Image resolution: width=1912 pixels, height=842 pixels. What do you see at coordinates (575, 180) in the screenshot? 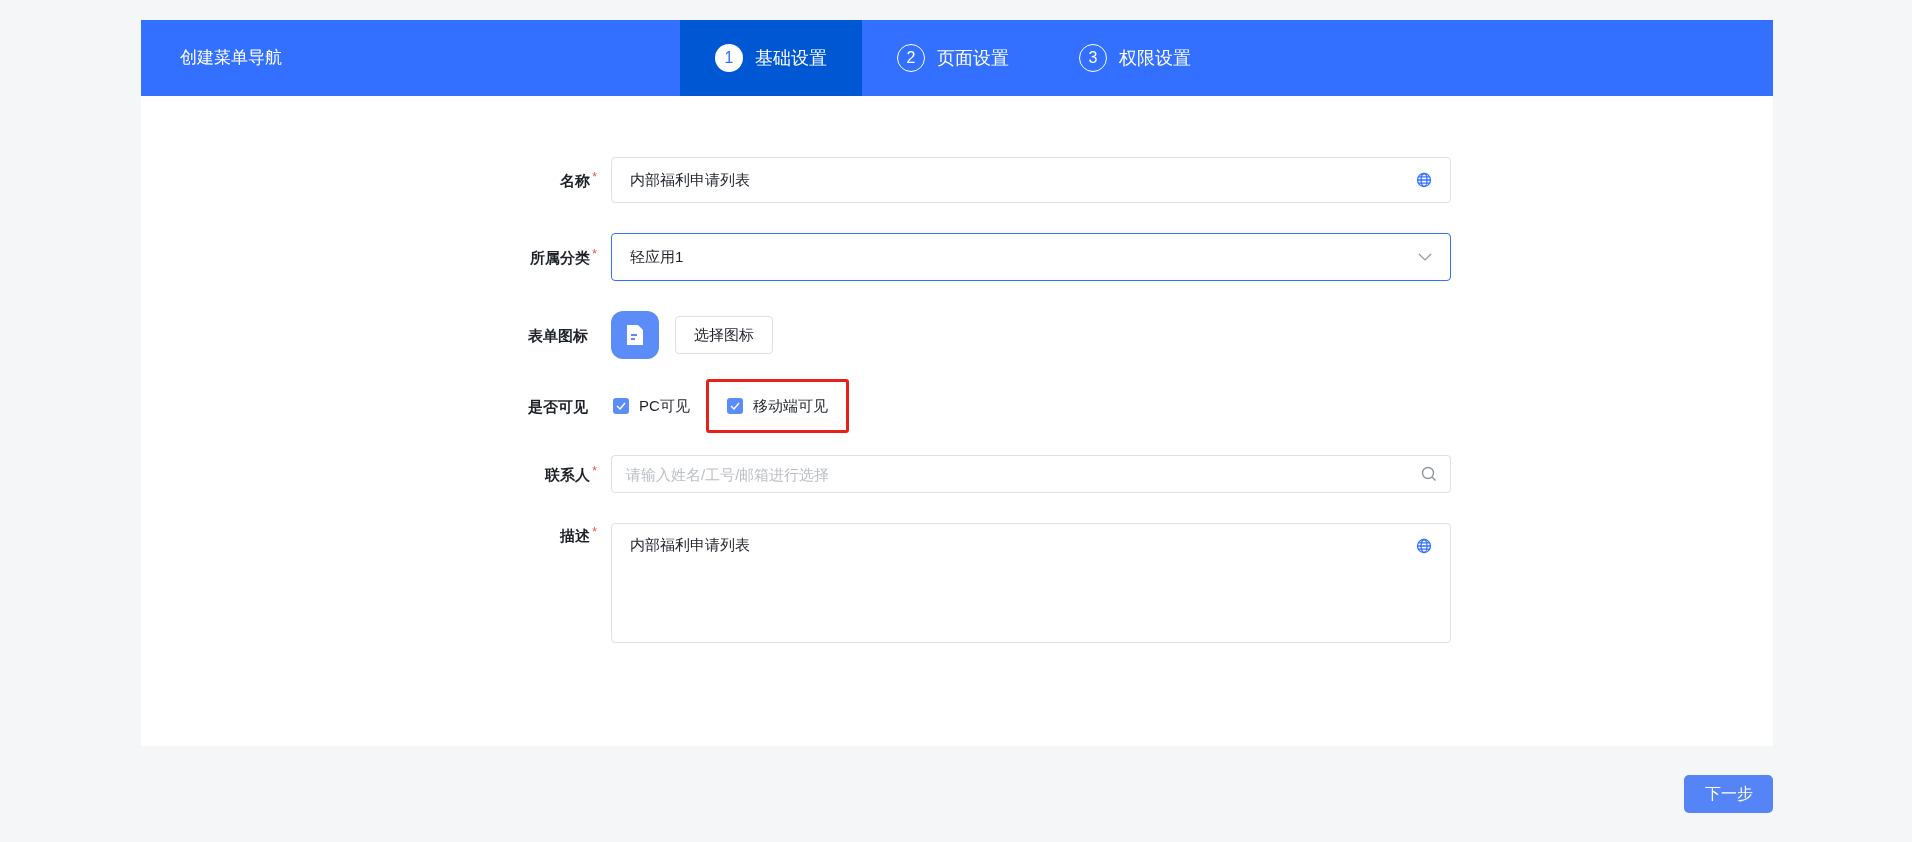
I see `field-label: 名称` at bounding box center [575, 180].